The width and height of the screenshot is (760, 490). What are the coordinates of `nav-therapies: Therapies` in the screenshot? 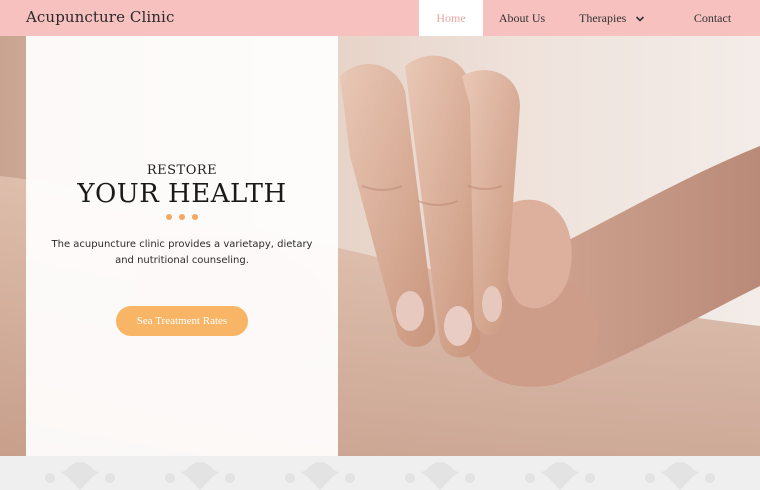 It's located at (613, 18).